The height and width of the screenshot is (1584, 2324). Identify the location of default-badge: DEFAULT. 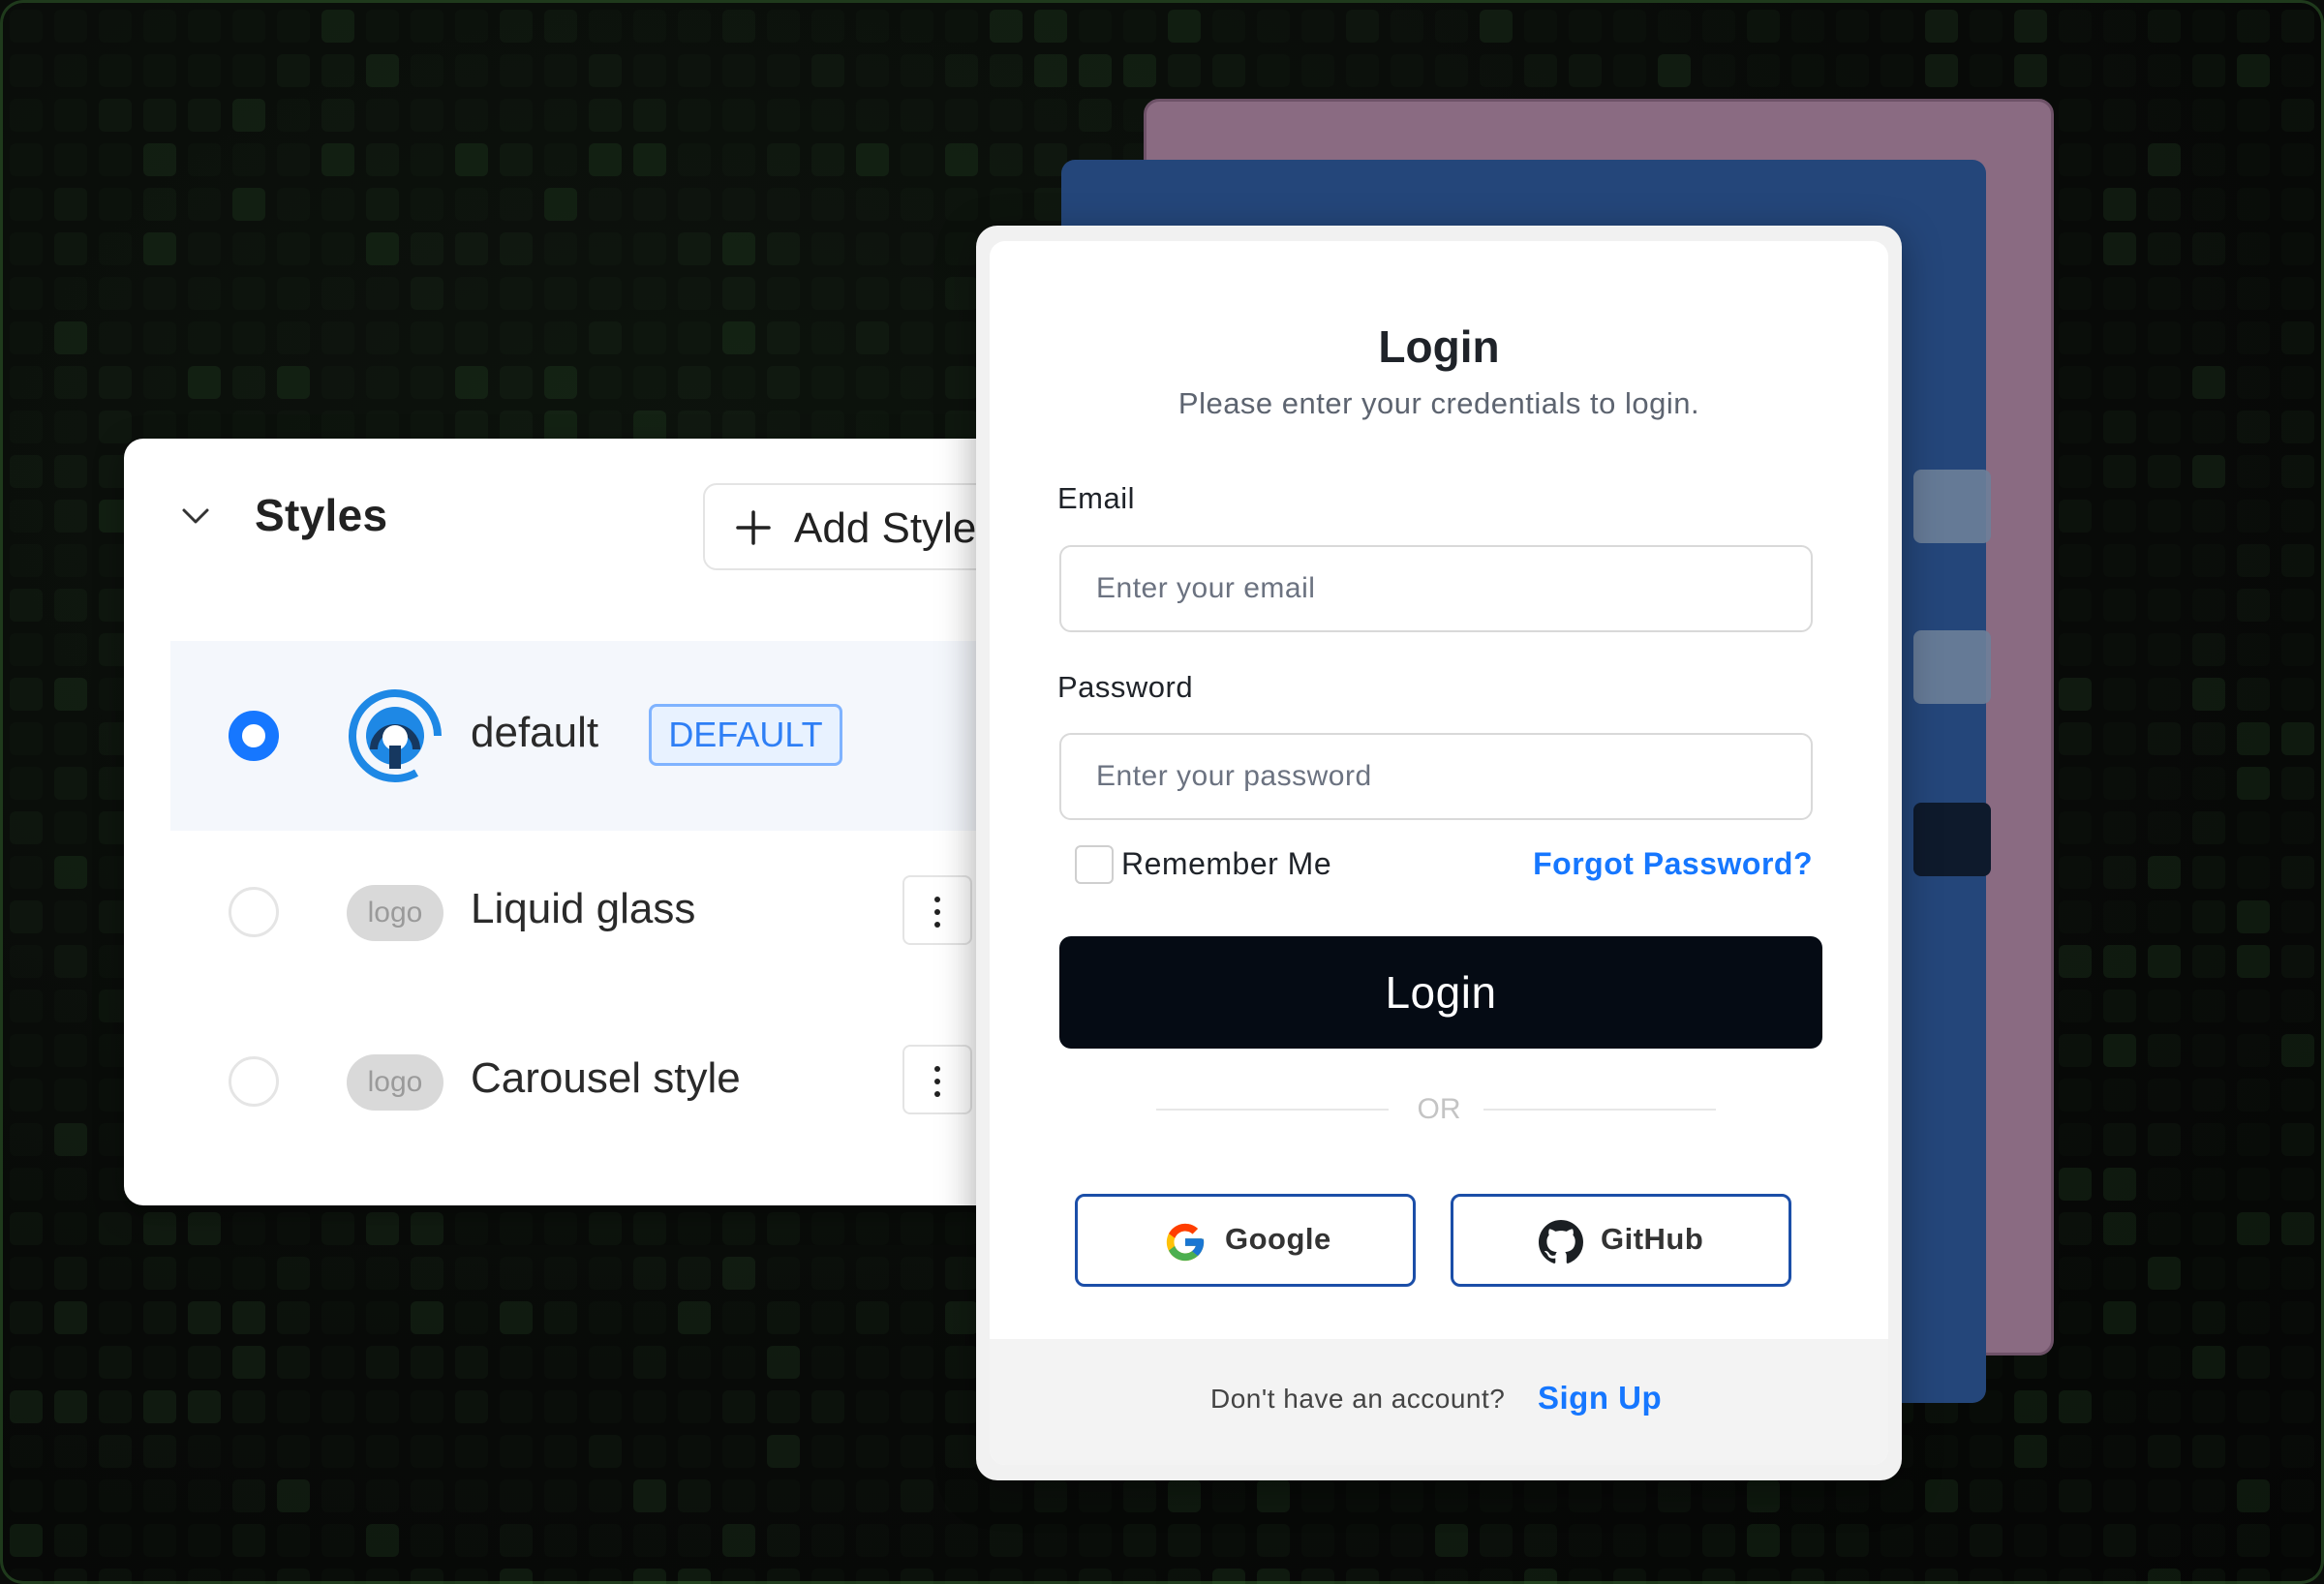
(746, 735).